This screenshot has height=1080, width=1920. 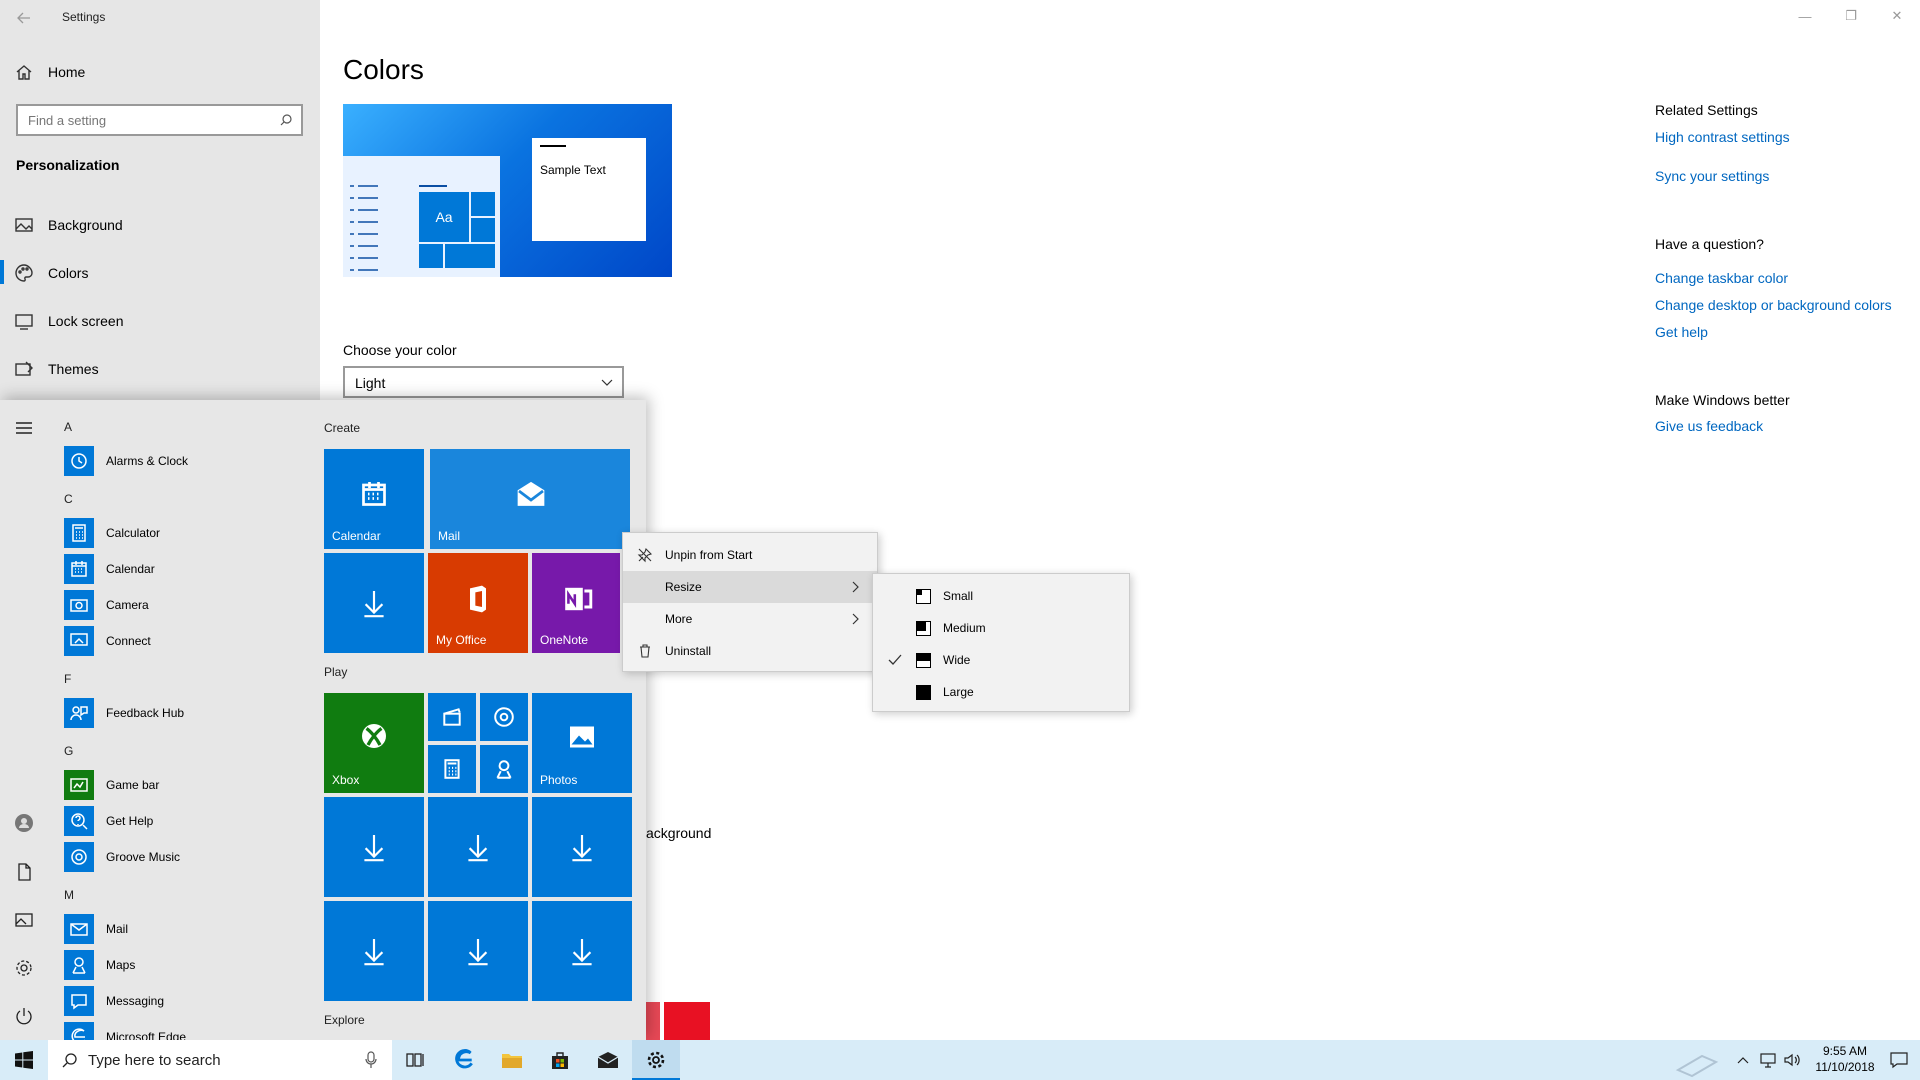 I want to click on tile-movies, so click(x=452, y=717).